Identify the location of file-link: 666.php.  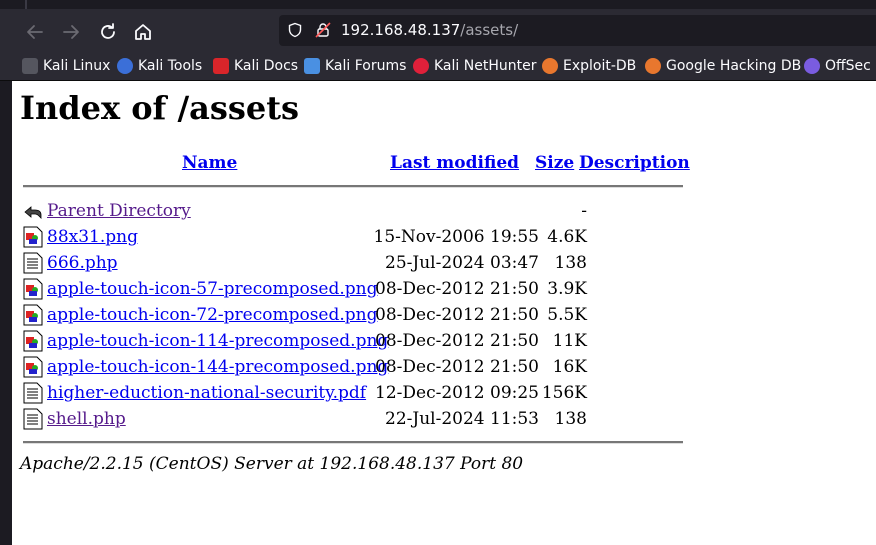
(82, 263).